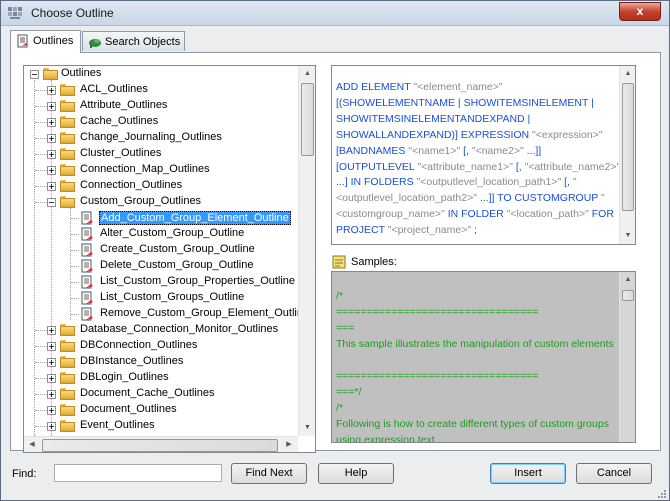 Image resolution: width=670 pixels, height=501 pixels. What do you see at coordinates (179, 329) in the screenshot?
I see `tree-item-label: Database_Connection_Monitor_Outlines` at bounding box center [179, 329].